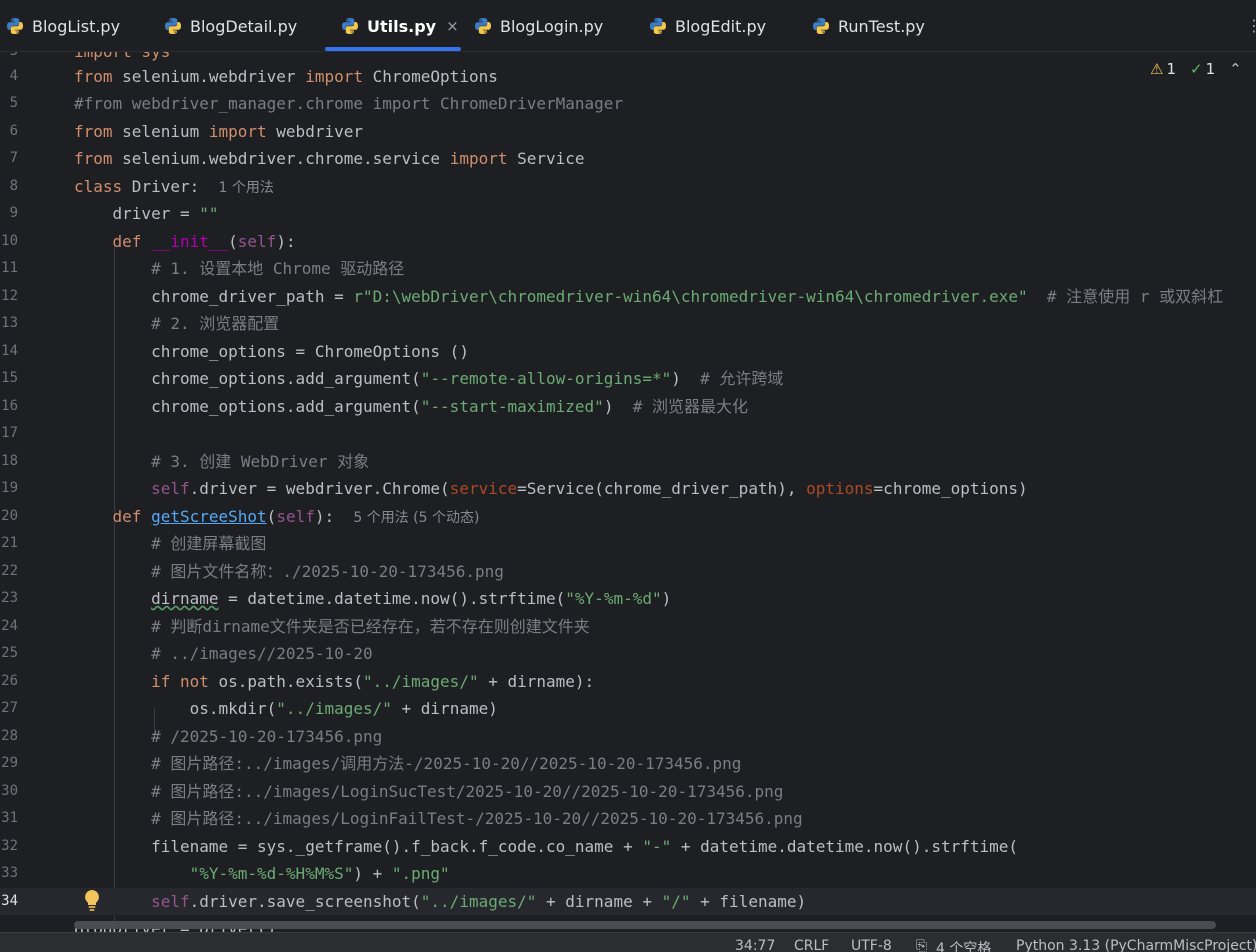 The width and height of the screenshot is (1256, 952). What do you see at coordinates (332, 626) in the screenshot?
I see `code-comment: # 判断dirname文件夹是否已经存在，若不存在则创建文件夹` at bounding box center [332, 626].